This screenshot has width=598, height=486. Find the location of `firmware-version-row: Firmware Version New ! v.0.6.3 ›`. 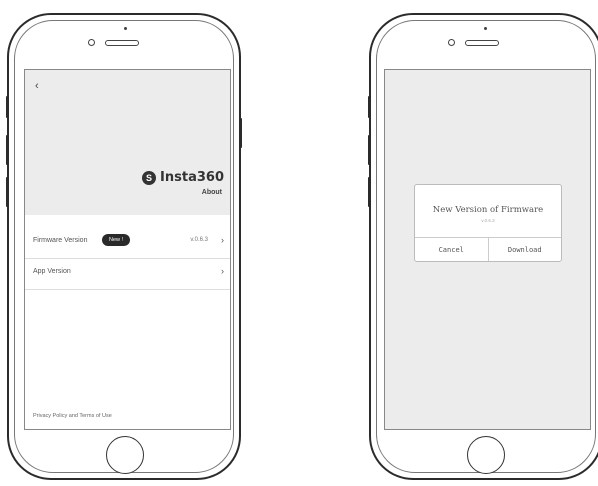

firmware-version-row: Firmware Version New ! v.0.6.3 › is located at coordinates (127, 241).